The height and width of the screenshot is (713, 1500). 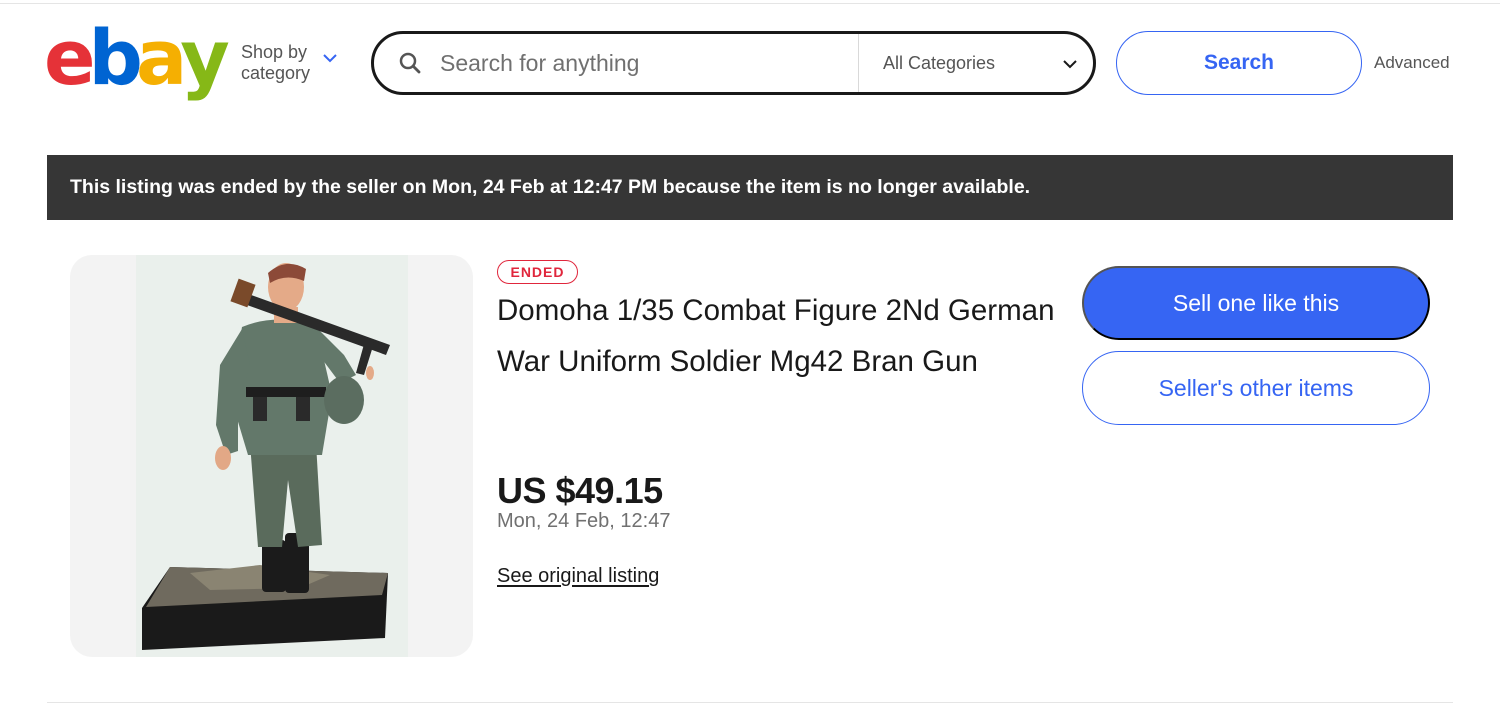 I want to click on ended-date: Mon, 24 Feb, 12:47, so click(x=584, y=521).